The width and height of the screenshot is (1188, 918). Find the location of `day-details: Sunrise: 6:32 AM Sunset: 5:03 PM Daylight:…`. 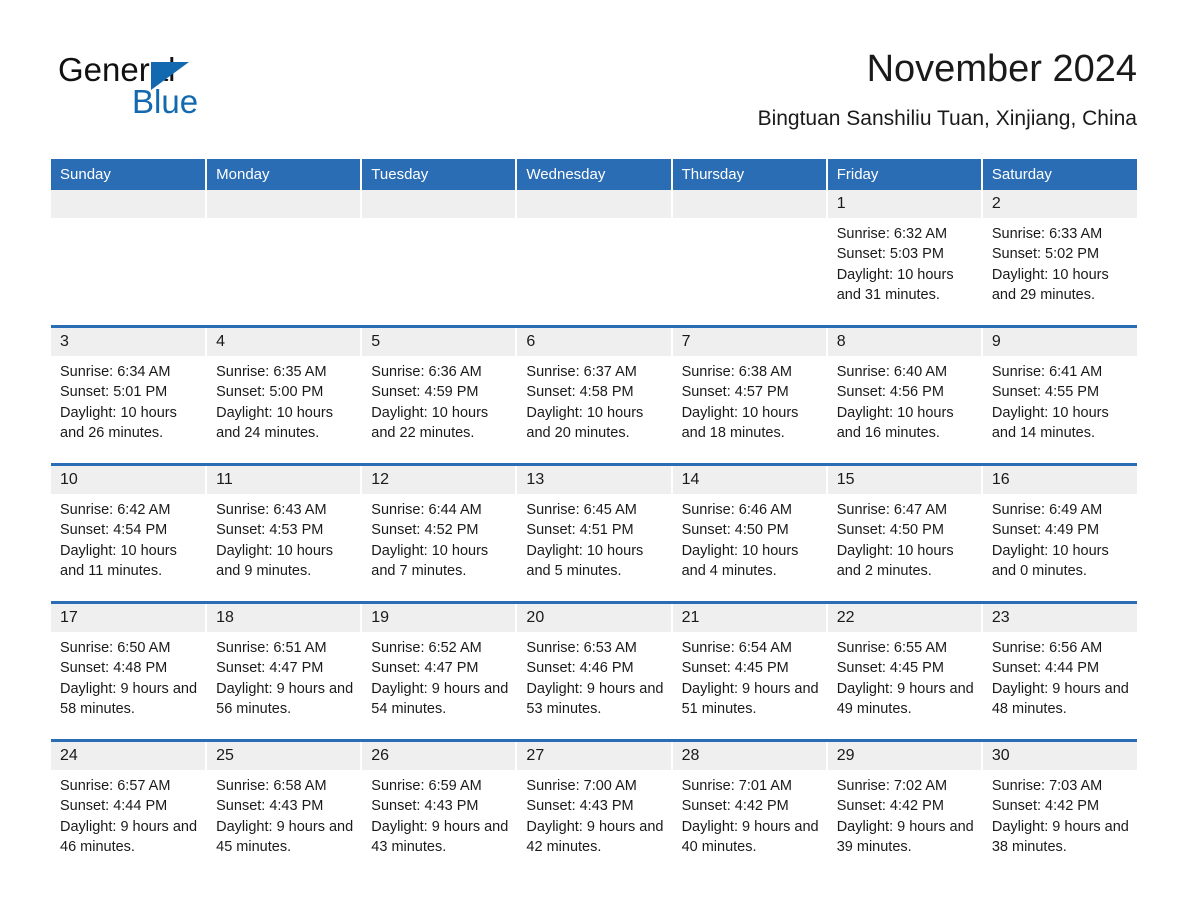

day-details: Sunrise: 6:32 AM Sunset: 5:03 PM Daylight:… is located at coordinates (904, 261).